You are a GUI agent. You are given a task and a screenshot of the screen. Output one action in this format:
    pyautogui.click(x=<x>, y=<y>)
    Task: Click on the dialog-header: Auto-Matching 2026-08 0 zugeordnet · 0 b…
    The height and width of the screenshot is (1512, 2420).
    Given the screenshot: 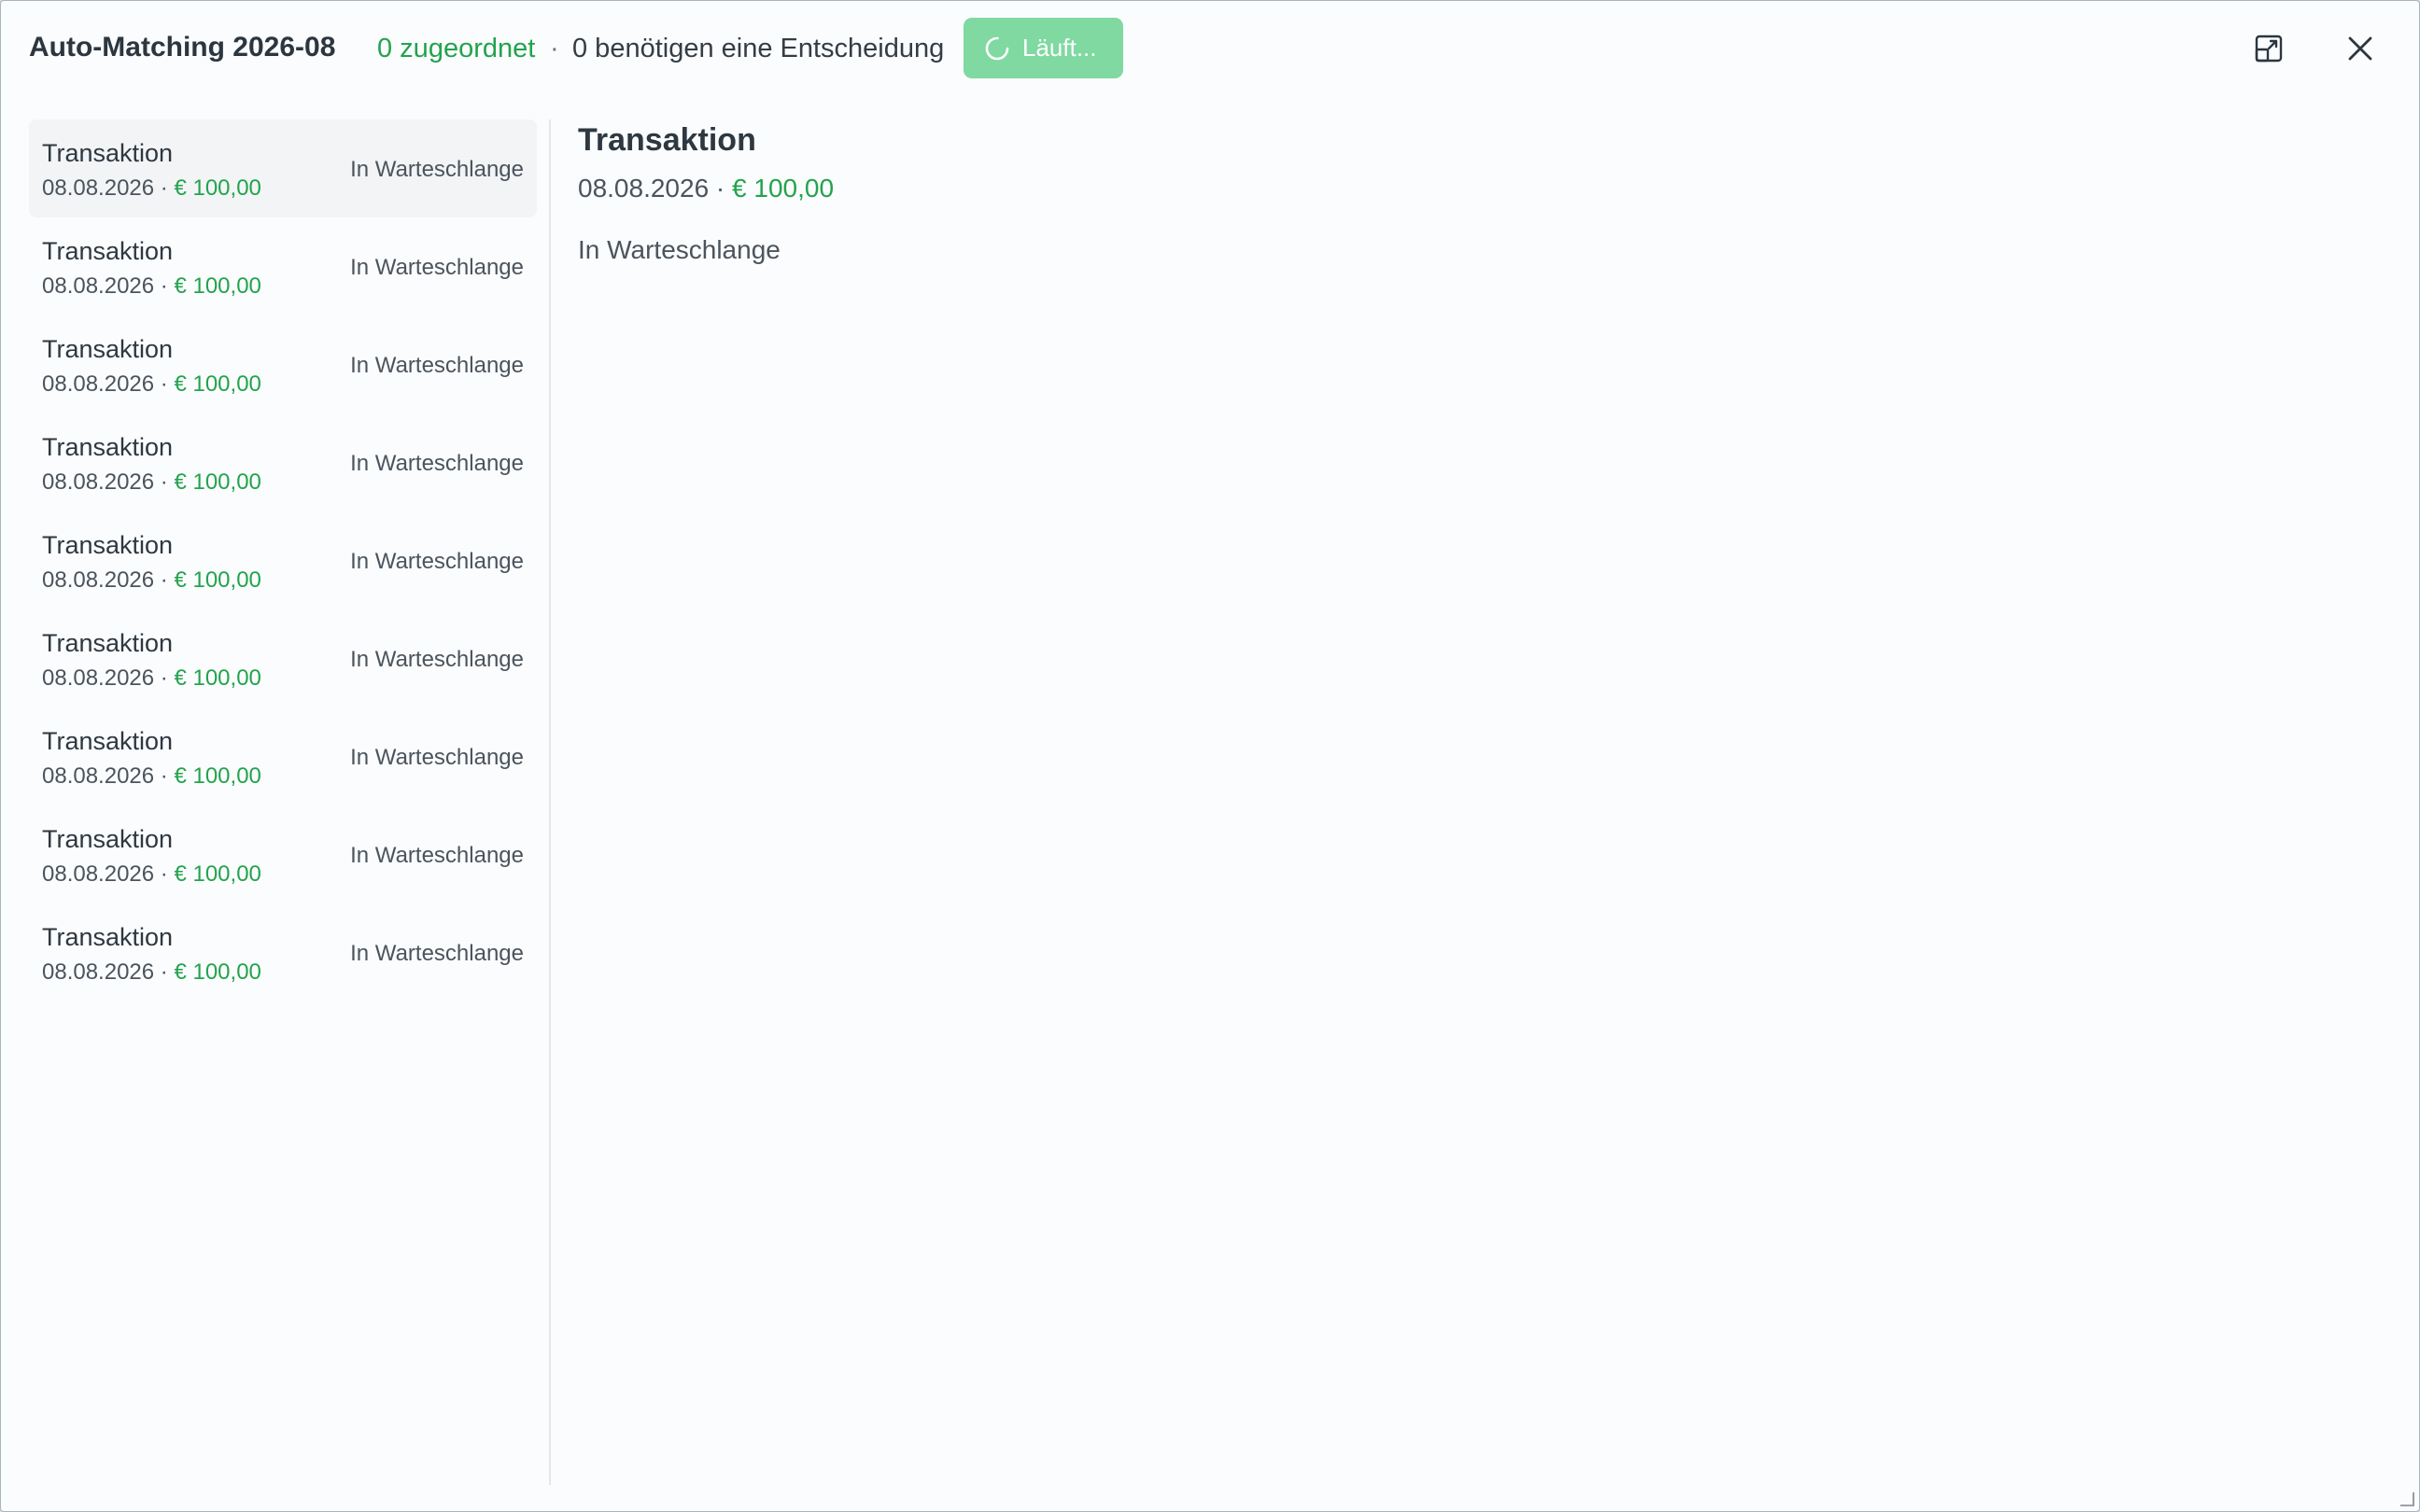 What is the action you would take?
    pyautogui.click(x=1210, y=49)
    